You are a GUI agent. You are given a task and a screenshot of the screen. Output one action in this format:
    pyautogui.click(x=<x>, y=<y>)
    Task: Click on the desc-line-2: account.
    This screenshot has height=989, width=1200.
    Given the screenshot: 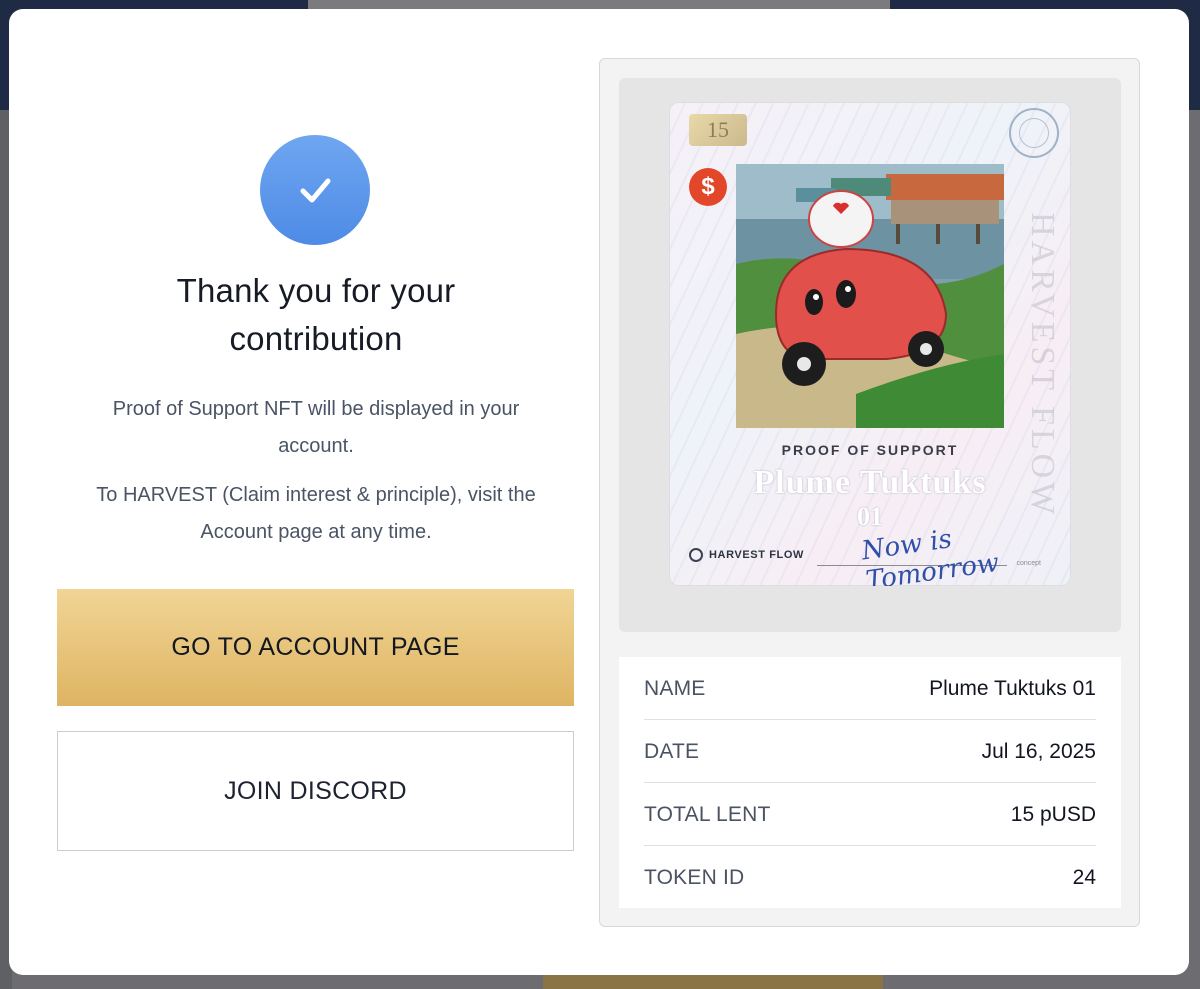 What is the action you would take?
    pyautogui.click(x=316, y=446)
    